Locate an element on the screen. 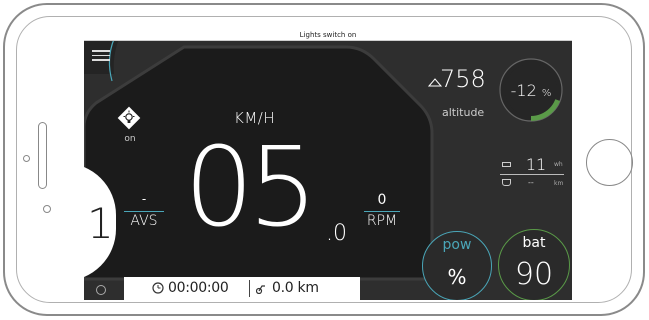 The height and width of the screenshot is (320, 649). range-unit: km is located at coordinates (559, 183).